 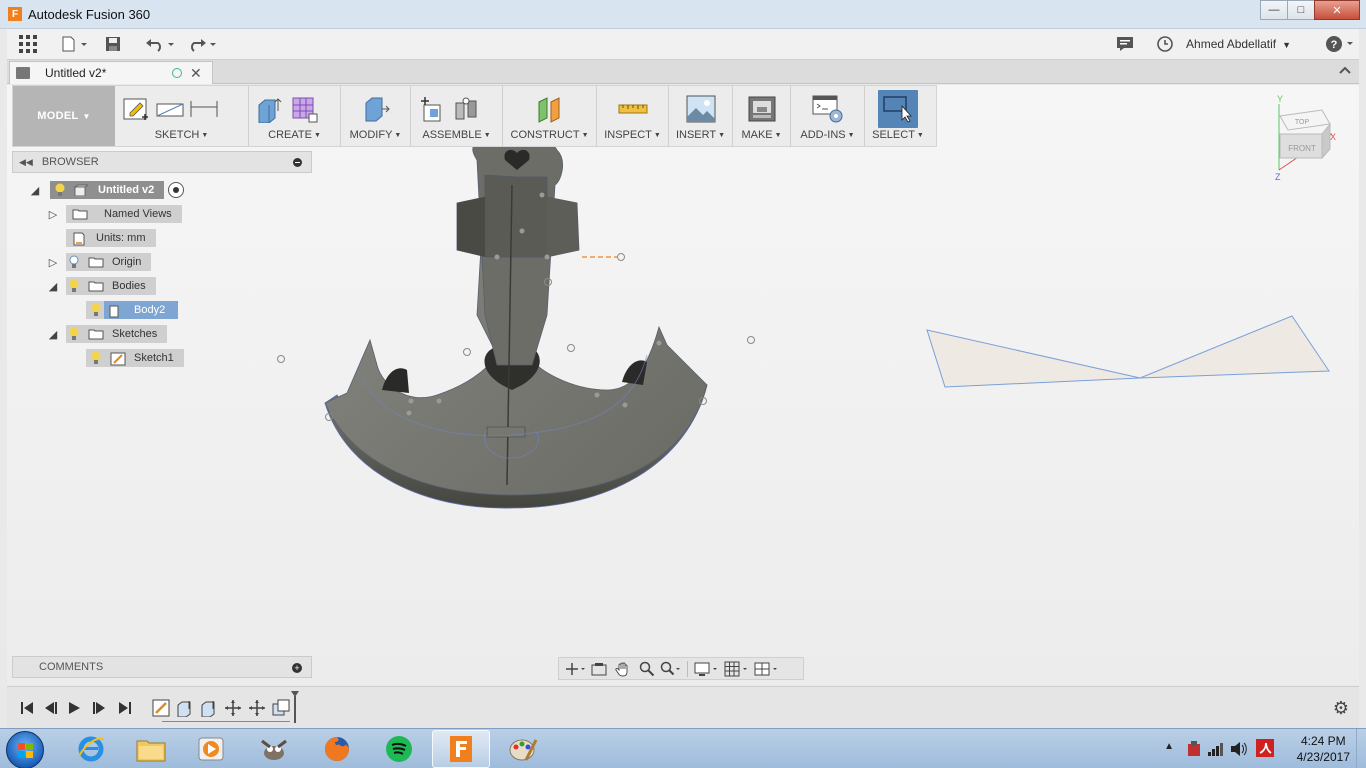 I want to click on tray-app-icon, so click(x=1194, y=750).